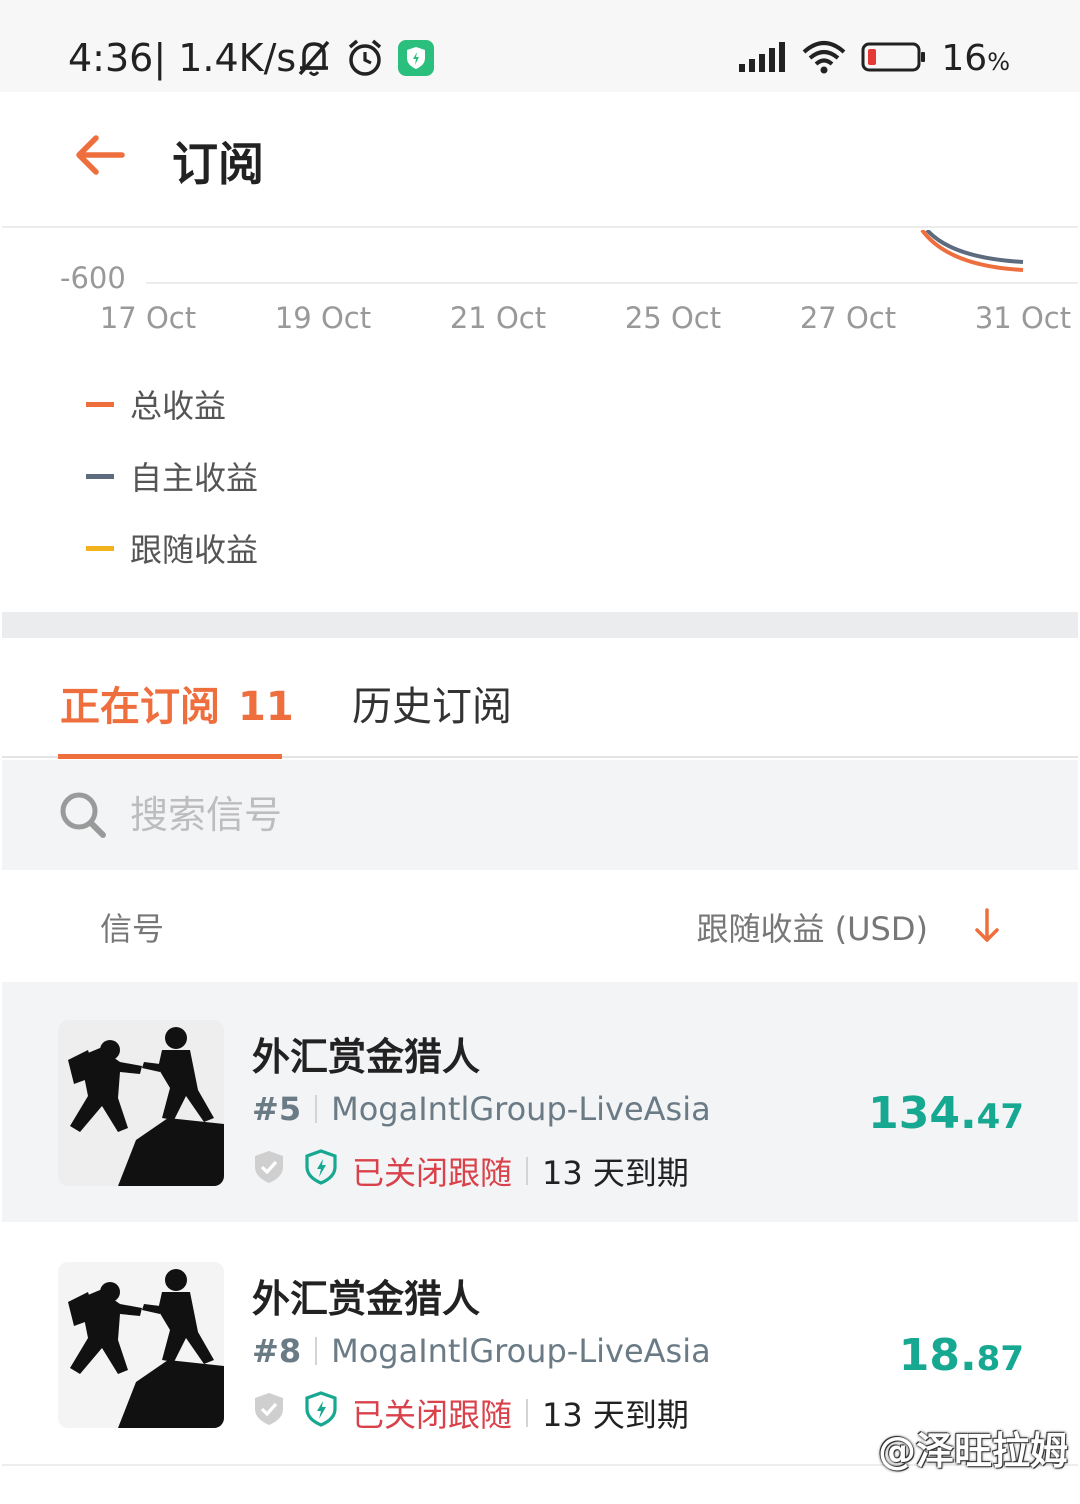  Describe the element at coordinates (277, 1351) in the screenshot. I see `signal-rank: #8` at that location.